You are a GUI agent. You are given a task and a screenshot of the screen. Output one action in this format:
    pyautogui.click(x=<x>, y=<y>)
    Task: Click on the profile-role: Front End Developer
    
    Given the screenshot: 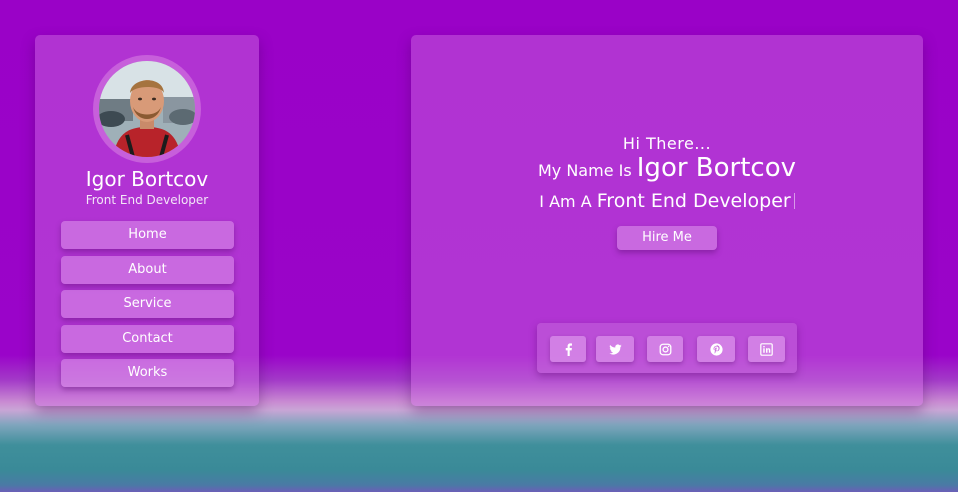 What is the action you would take?
    pyautogui.click(x=147, y=200)
    